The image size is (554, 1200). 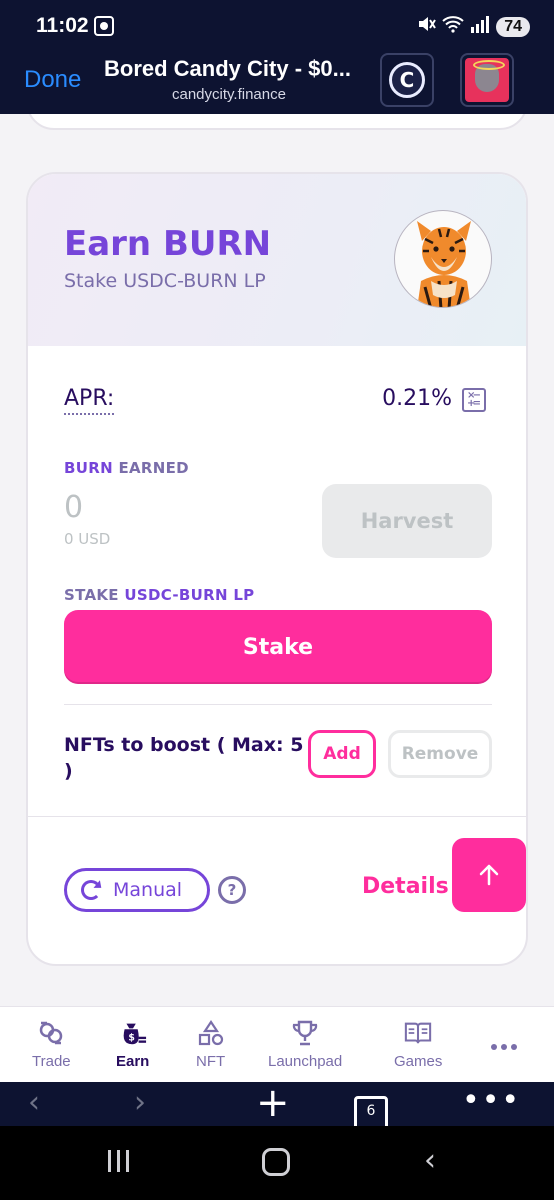 I want to click on nav-more, so click(x=504, y=1047).